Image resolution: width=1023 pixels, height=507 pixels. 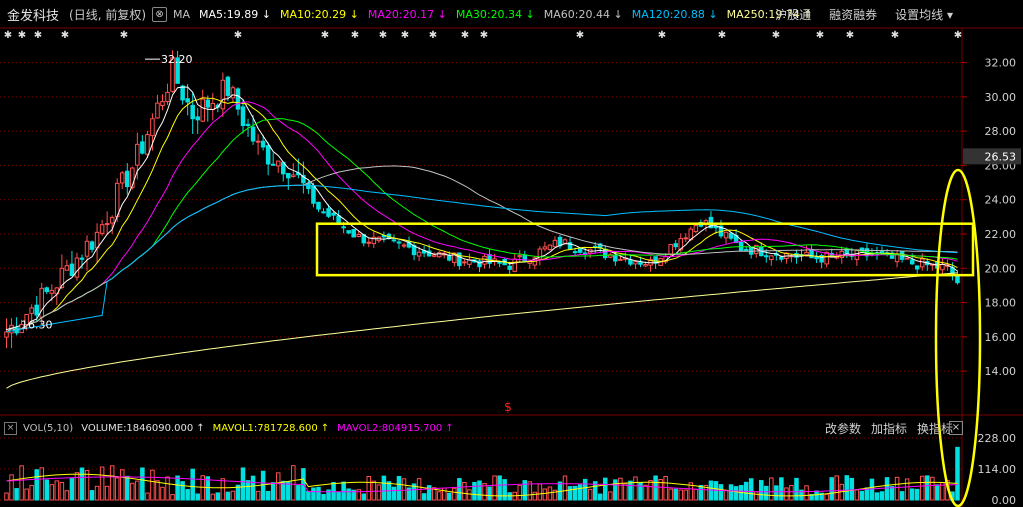 What do you see at coordinates (1001, 337) in the screenshot?
I see `y-tick-label: 16.00` at bounding box center [1001, 337].